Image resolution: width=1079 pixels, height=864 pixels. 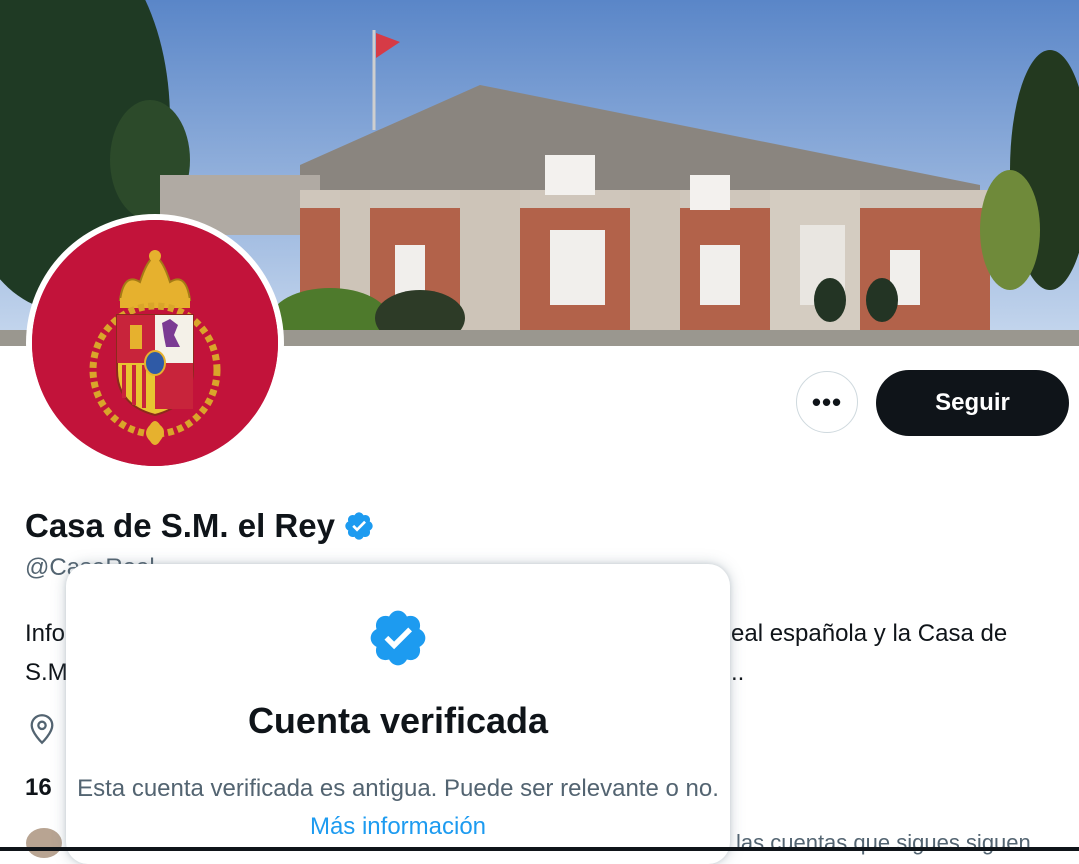 I want to click on royal-coat-of-arms-logo, so click(x=155, y=343).